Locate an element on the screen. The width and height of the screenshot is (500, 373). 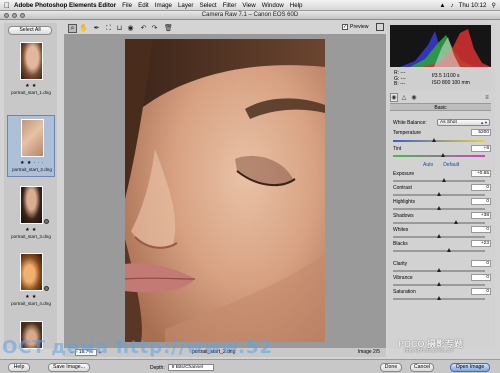
saturation-label: Saturation is located at coordinates (404, 292).